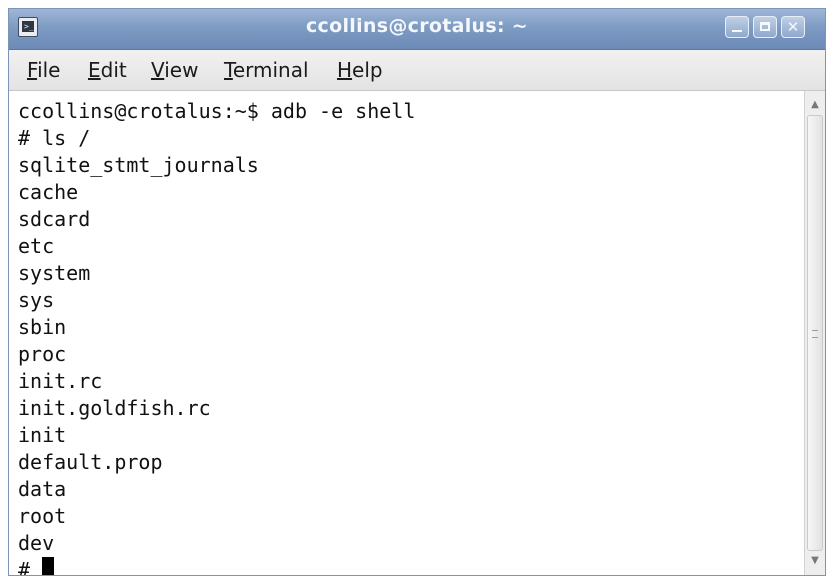 This screenshot has height=580, width=828. Describe the element at coordinates (737, 27) in the screenshot. I see `minimize-button` at that location.